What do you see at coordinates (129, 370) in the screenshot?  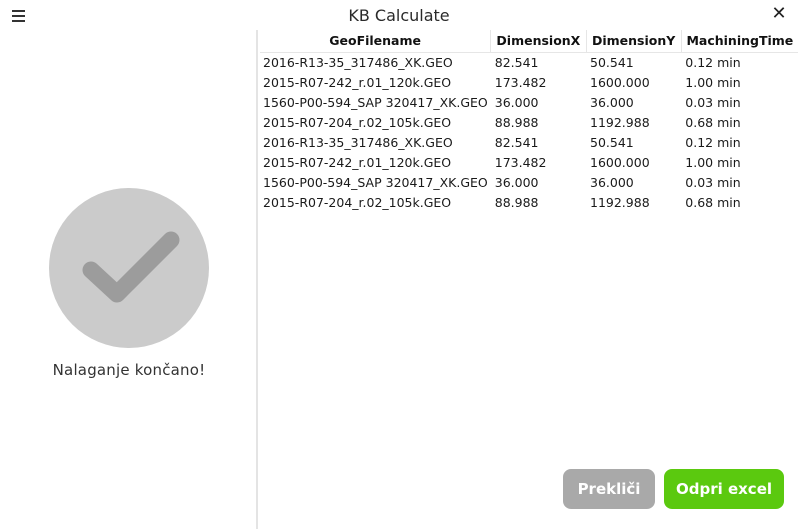 I see `status-message: Nalaganje končano!` at bounding box center [129, 370].